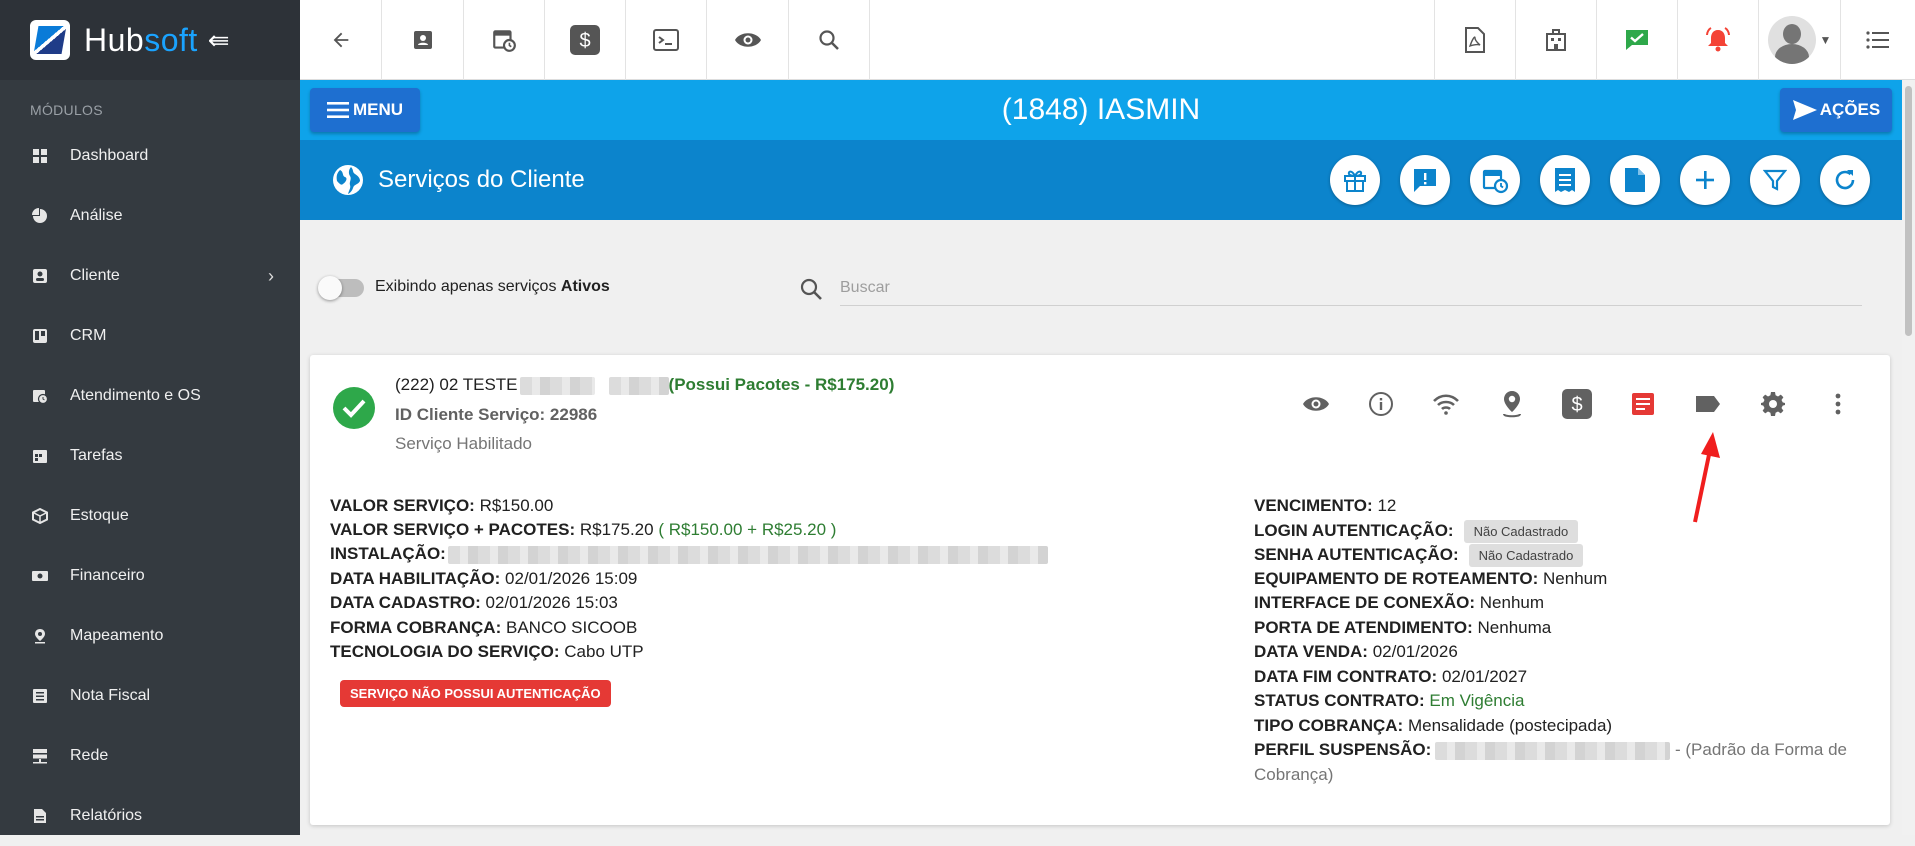  Describe the element at coordinates (1577, 404) in the screenshot. I see `billing-button: $` at that location.